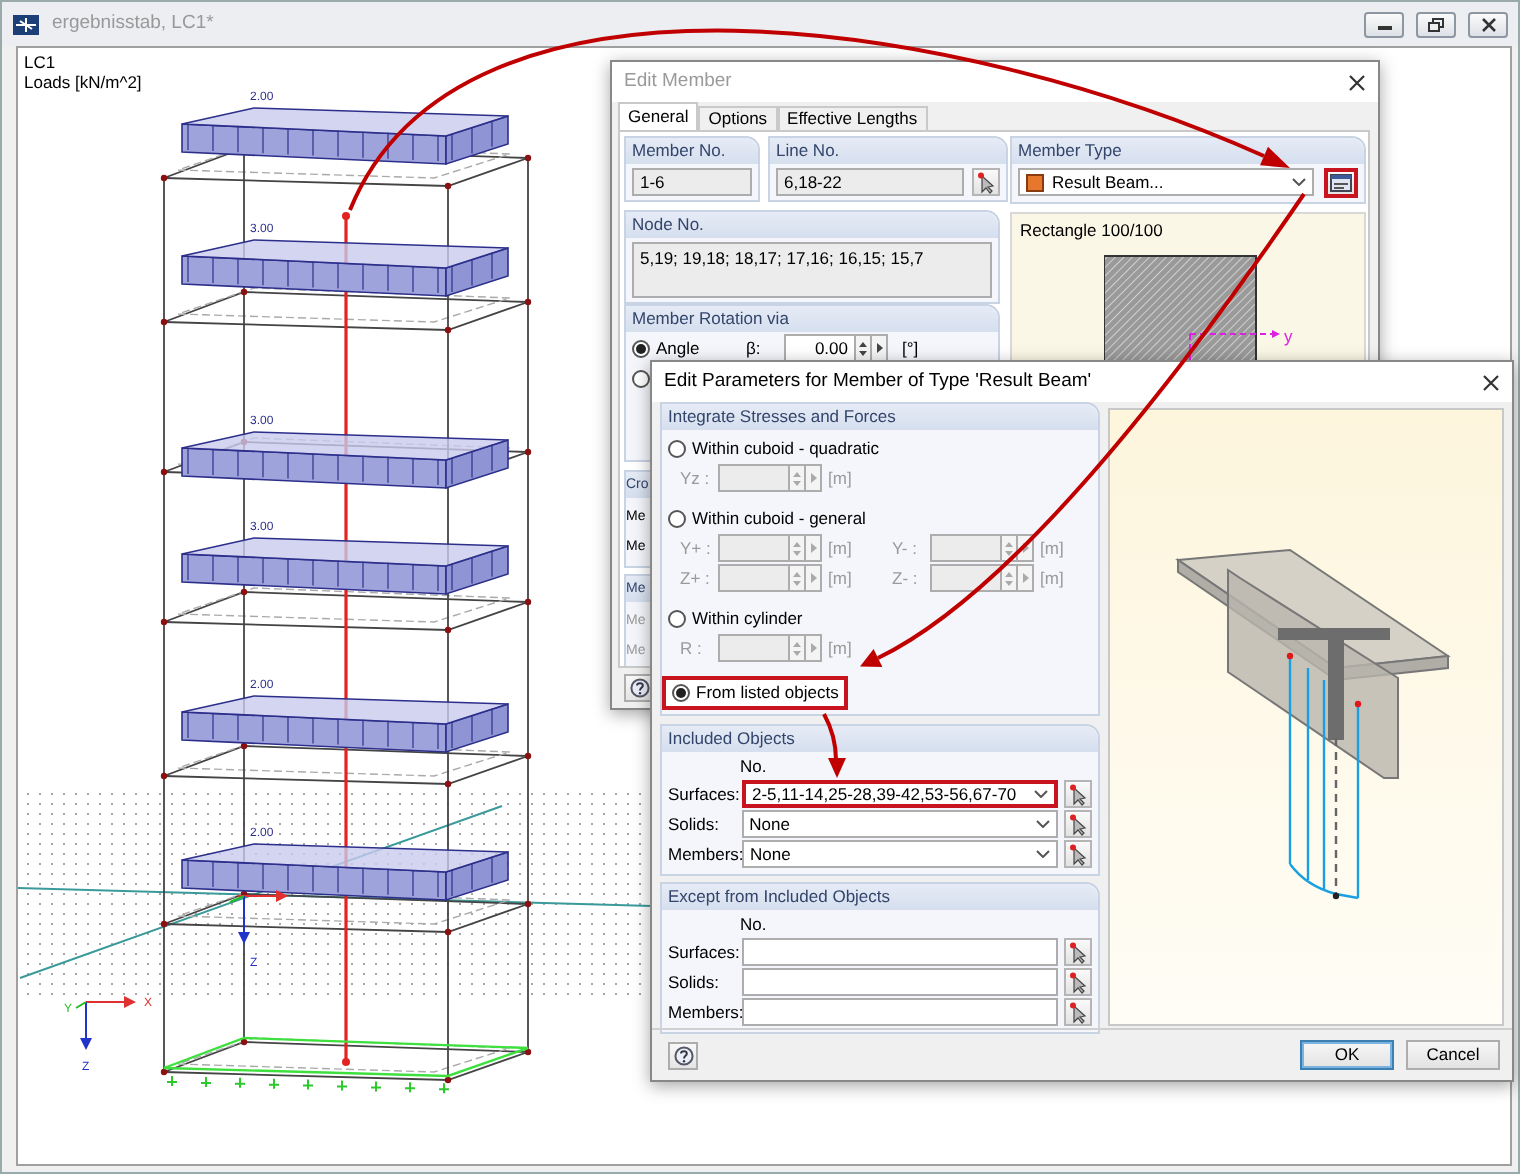 This screenshot has width=1520, height=1174. What do you see at coordinates (870, 182) in the screenshot?
I see `input-field: 6,18-22` at bounding box center [870, 182].